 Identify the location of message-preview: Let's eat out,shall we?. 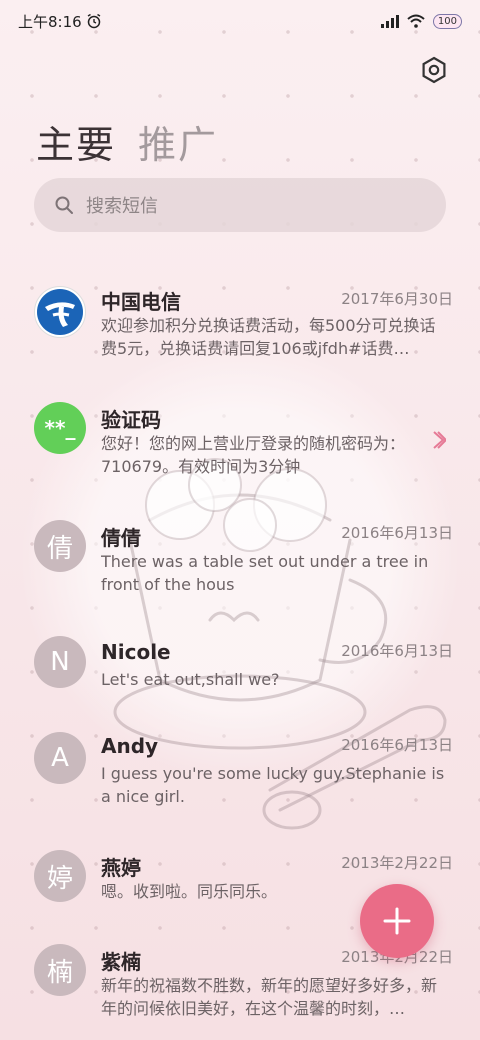
(190, 679).